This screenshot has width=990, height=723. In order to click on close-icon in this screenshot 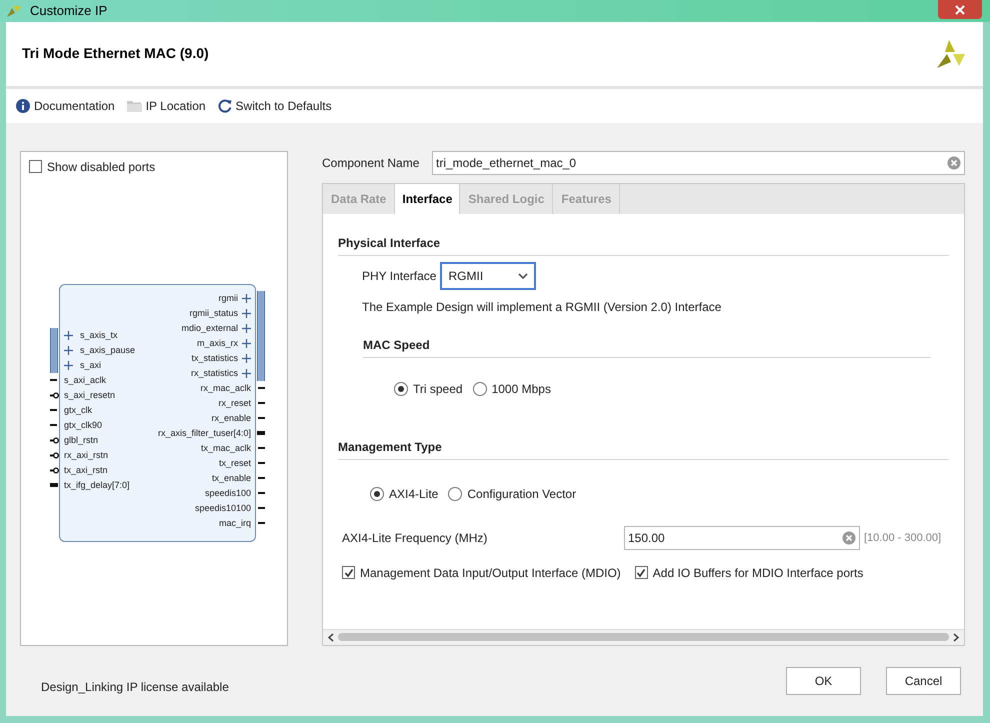, I will do `click(960, 9)`.